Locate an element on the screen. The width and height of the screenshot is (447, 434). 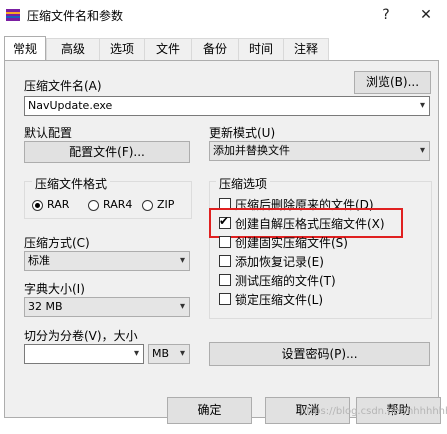
method-label: 压缩方式(C) is located at coordinates (57, 243).